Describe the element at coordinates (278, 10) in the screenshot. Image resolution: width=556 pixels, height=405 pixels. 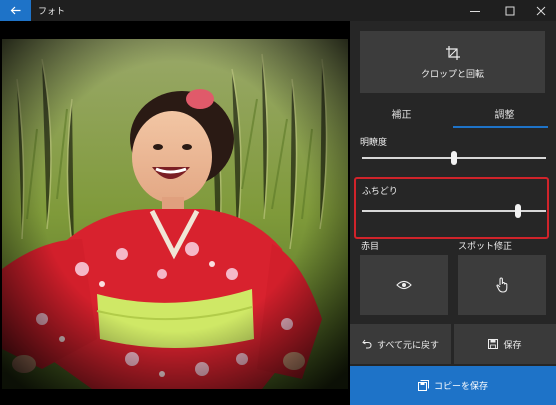
I see `title-bar: フォト` at that location.